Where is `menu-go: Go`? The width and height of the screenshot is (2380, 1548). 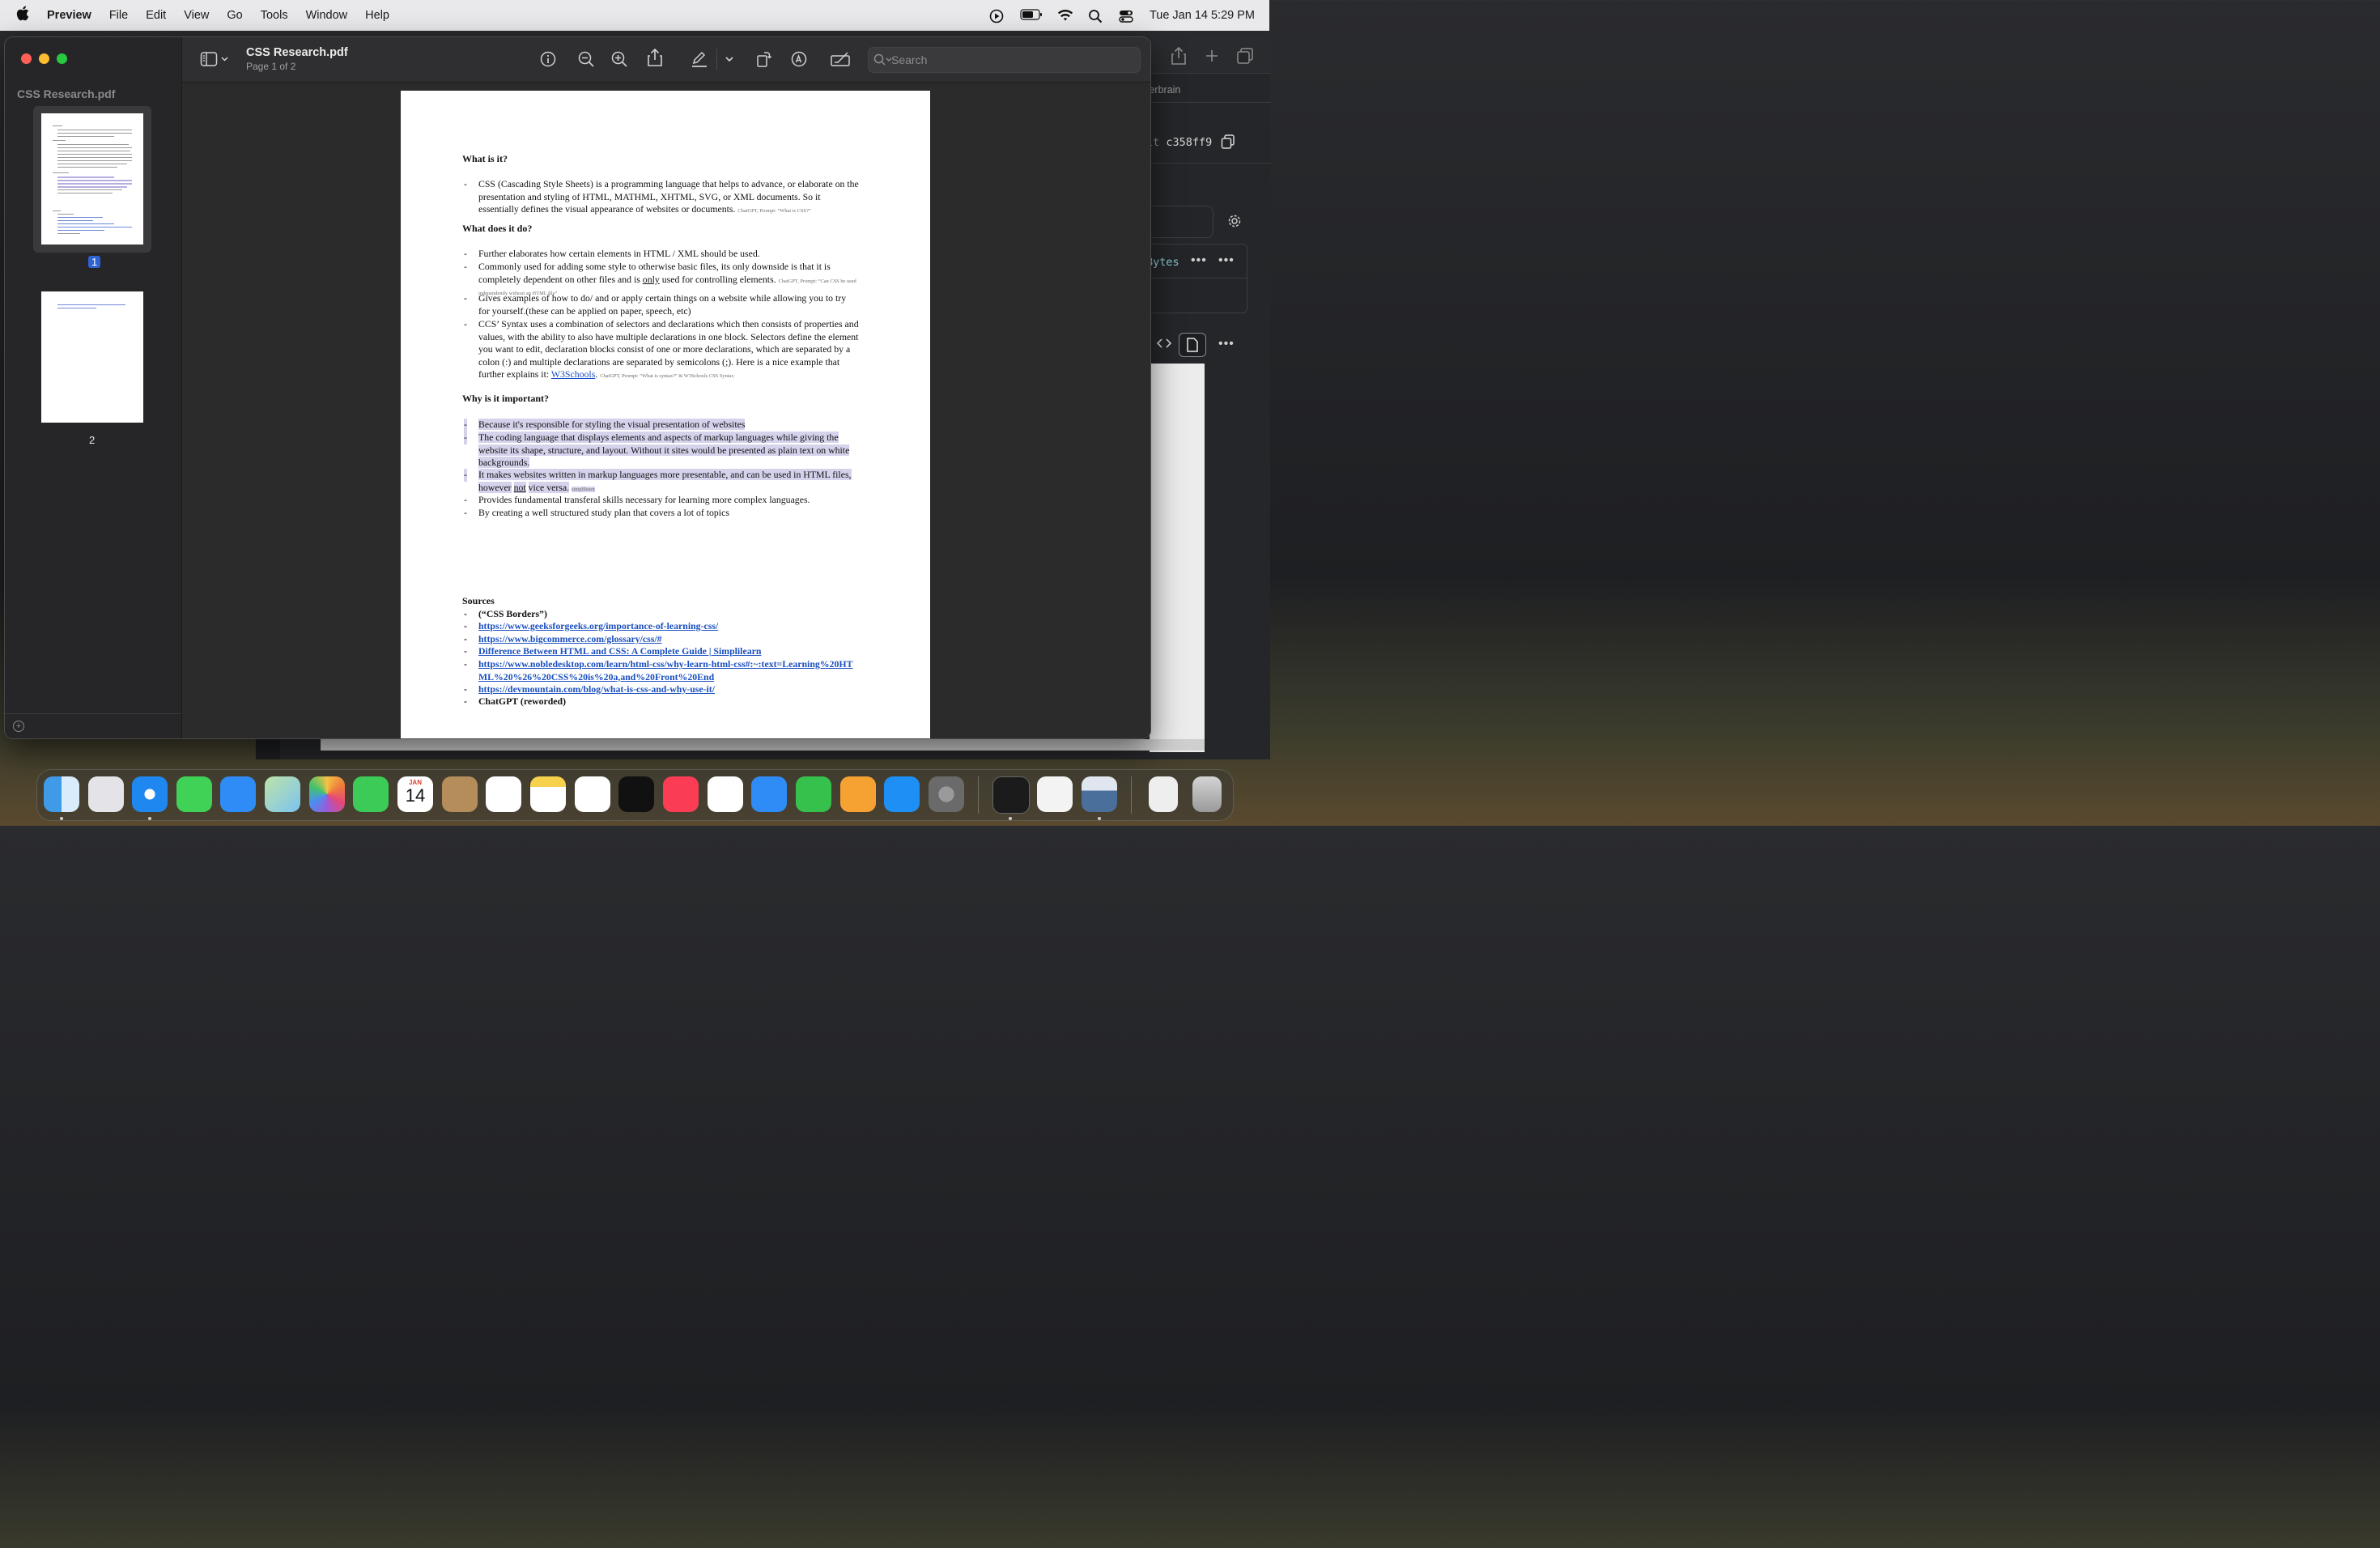 menu-go: Go is located at coordinates (234, 15).